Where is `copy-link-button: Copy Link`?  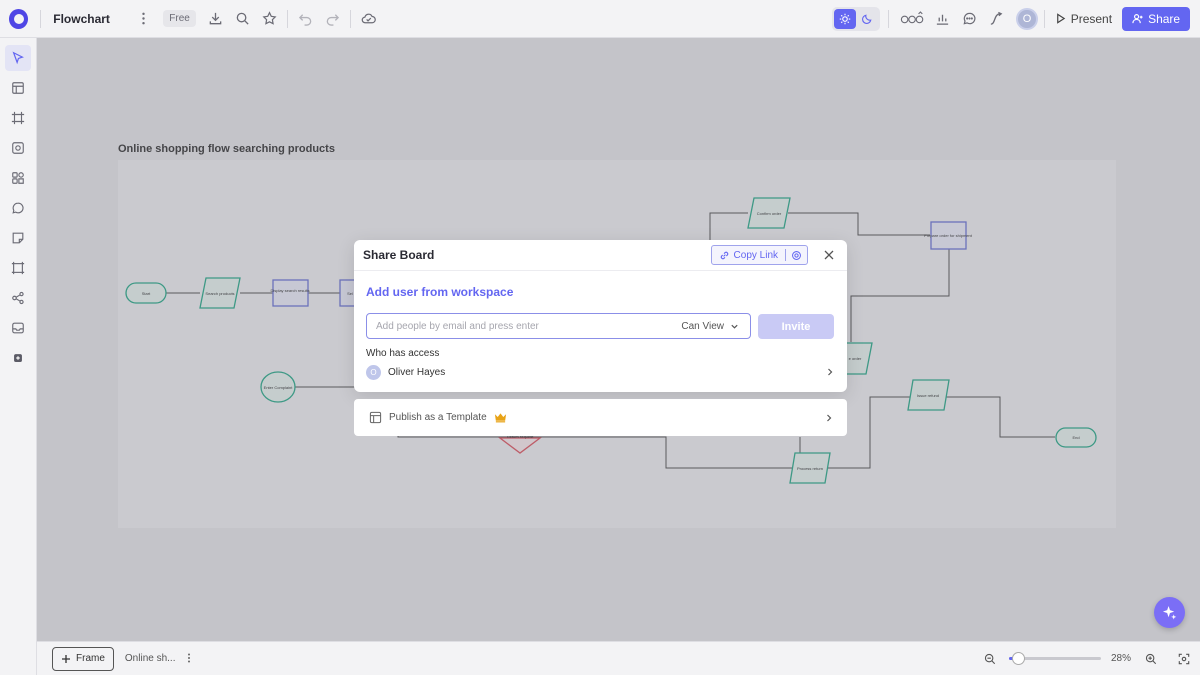 copy-link-button: Copy Link is located at coordinates (748, 255).